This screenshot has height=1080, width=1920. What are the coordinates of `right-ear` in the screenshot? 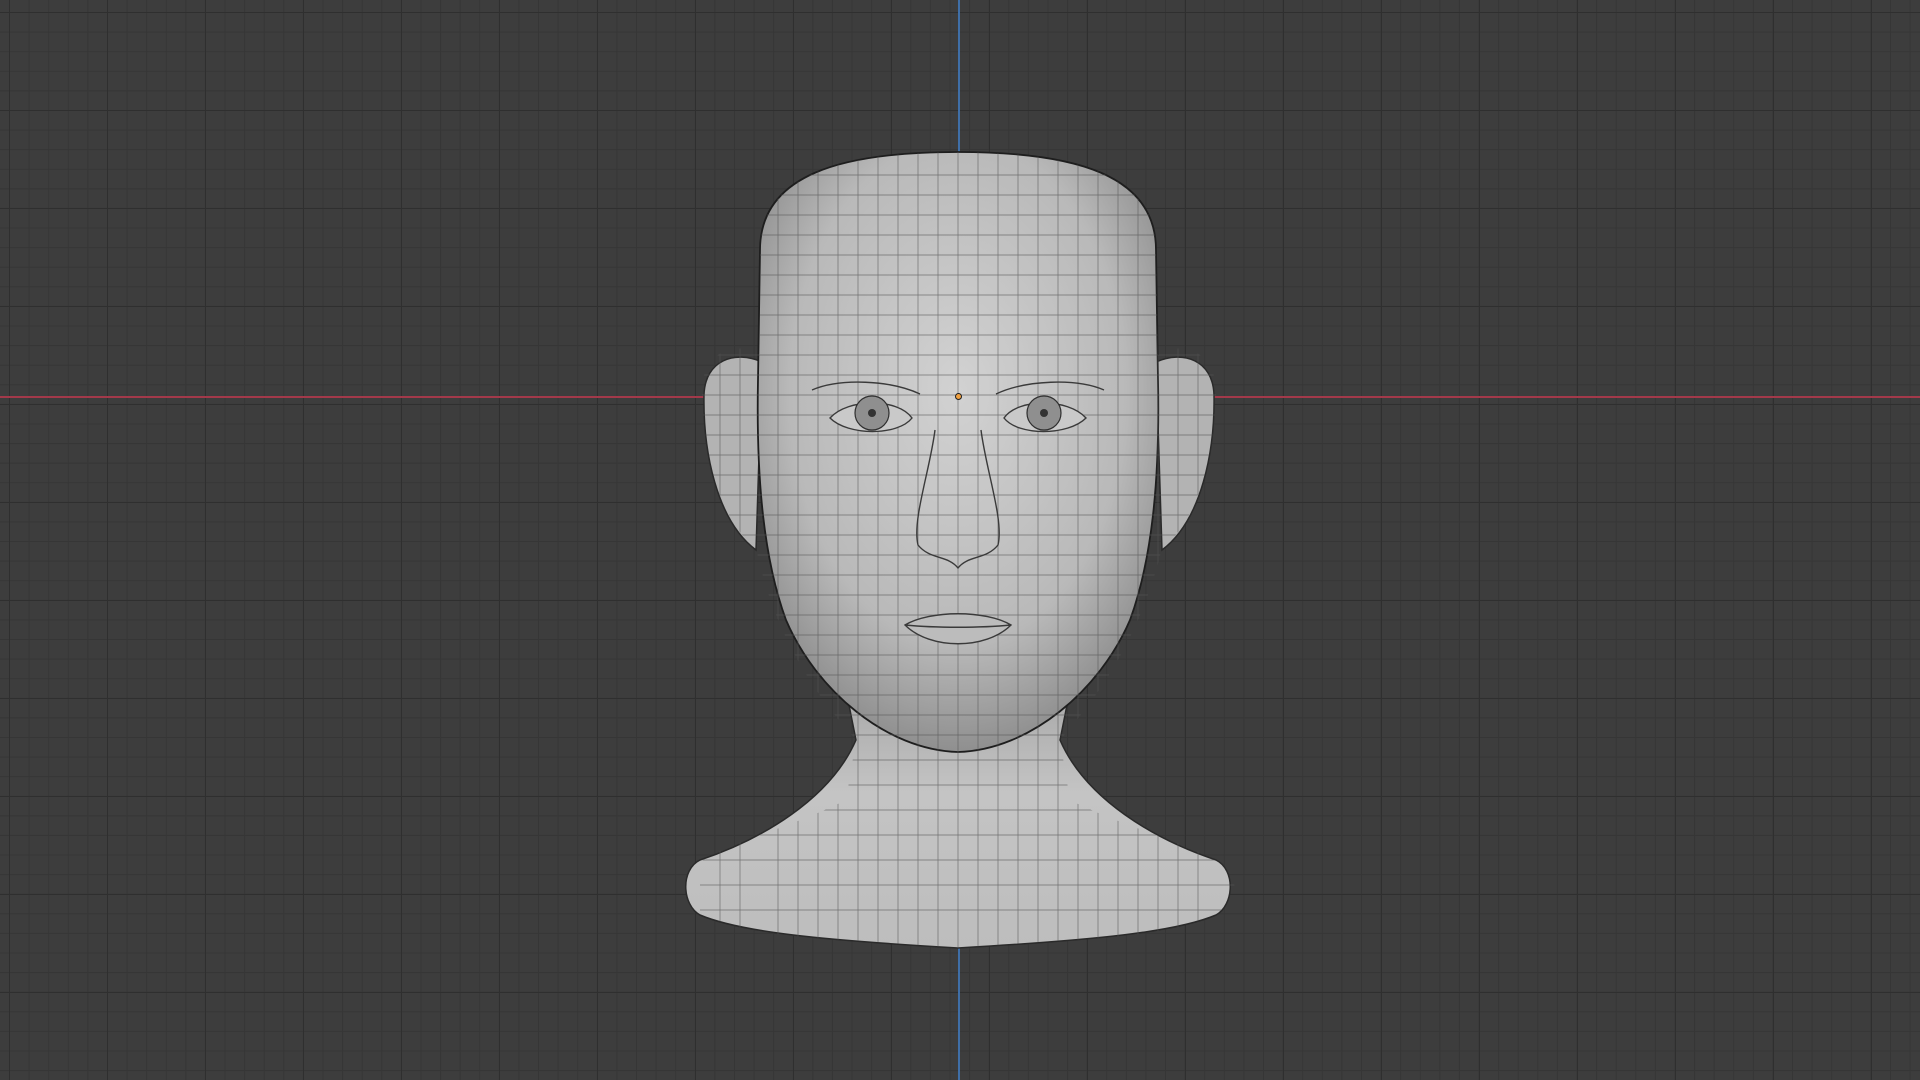 It's located at (1185, 454).